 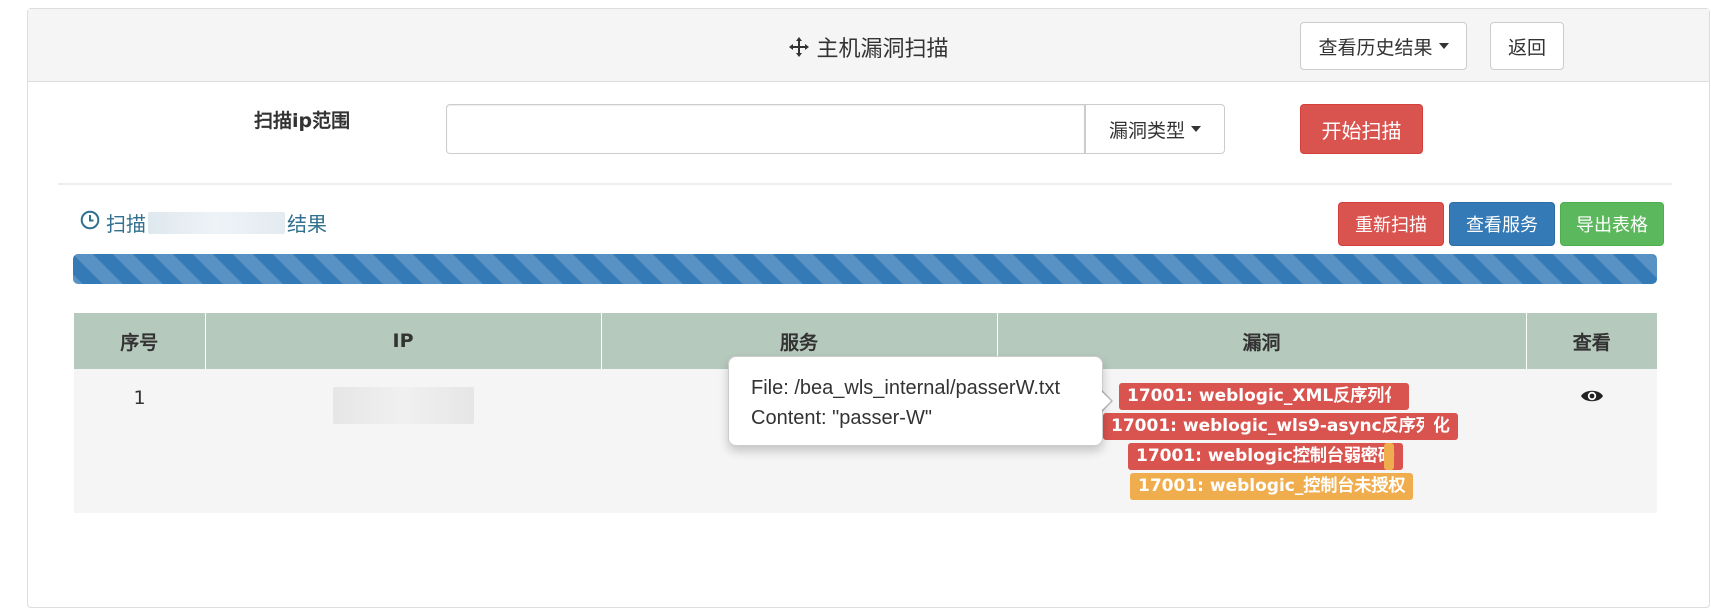 I want to click on view-service-label: 查看服务, so click(x=1502, y=225).